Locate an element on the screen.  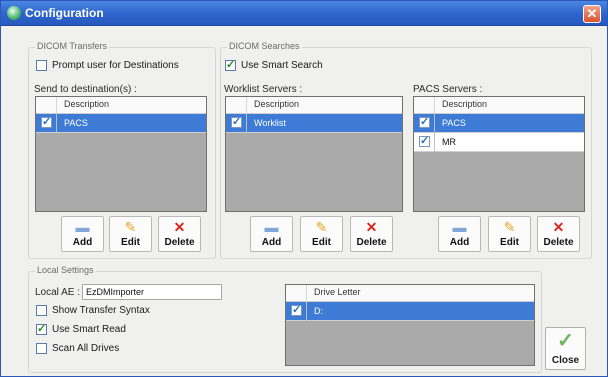
local-ae-label: Local AE : is located at coordinates (58, 292).